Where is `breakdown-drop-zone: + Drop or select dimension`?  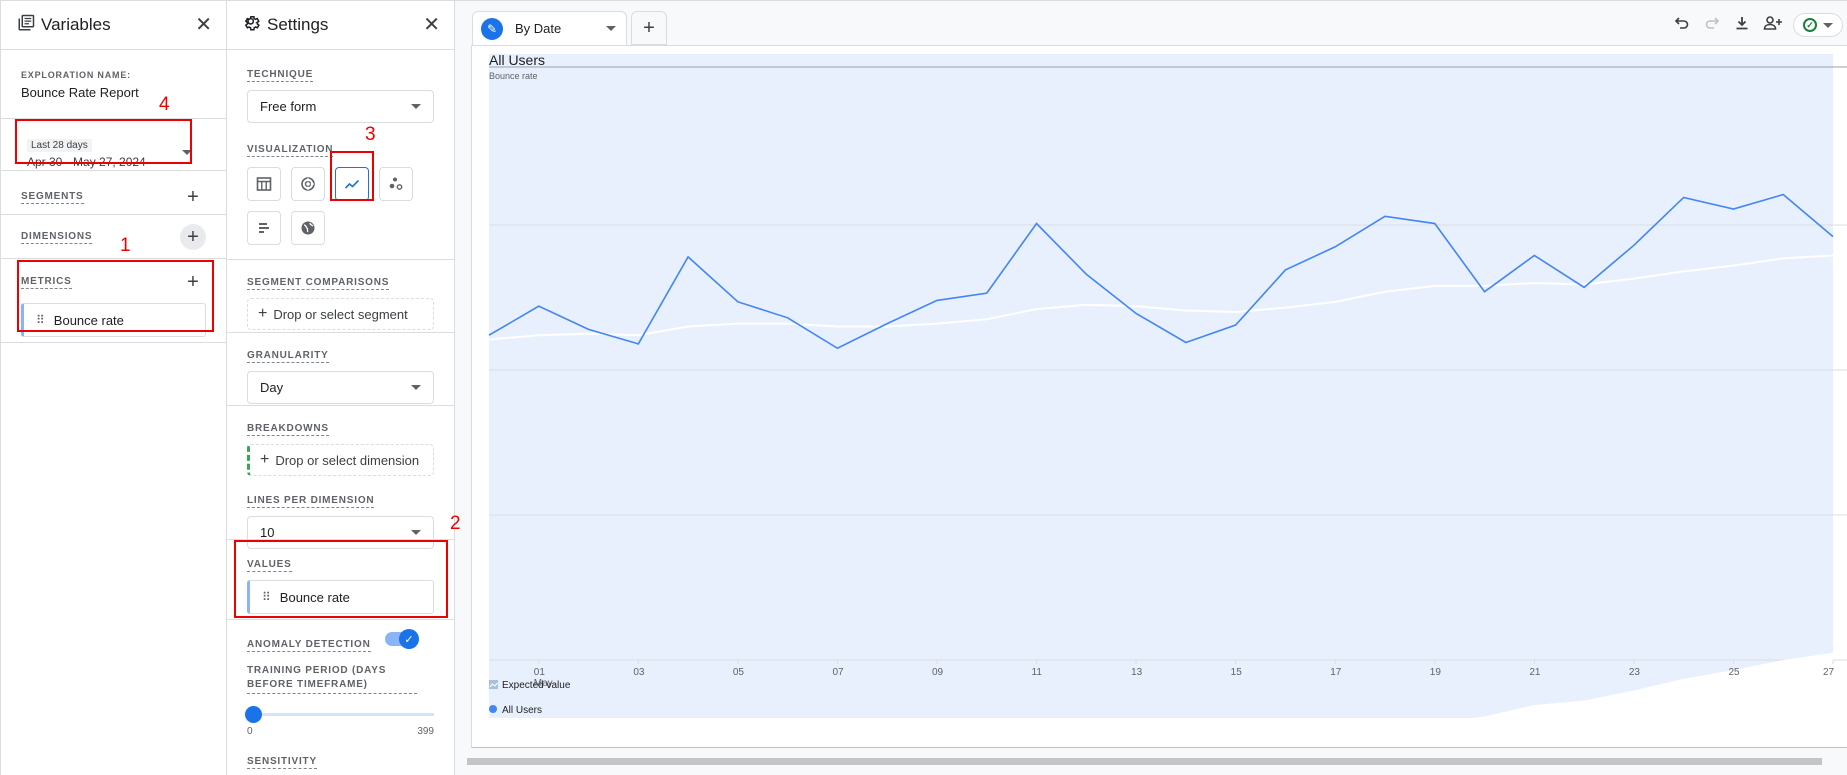
breakdown-drop-zone: + Drop or select dimension is located at coordinates (340, 460).